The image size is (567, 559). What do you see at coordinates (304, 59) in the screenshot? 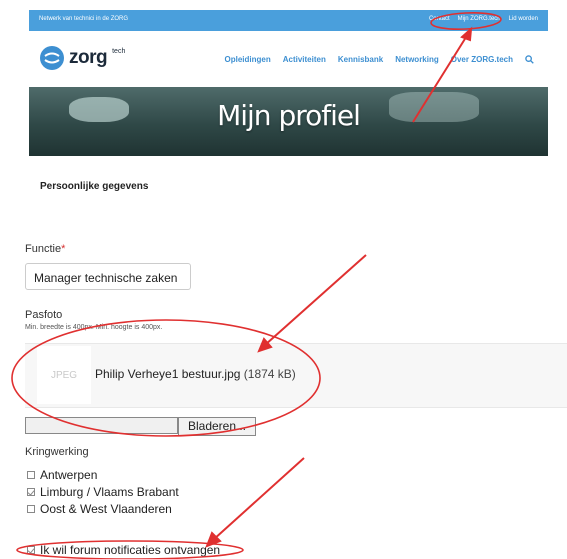
I see `menu-item-activiteiten: Activiteiten` at bounding box center [304, 59].